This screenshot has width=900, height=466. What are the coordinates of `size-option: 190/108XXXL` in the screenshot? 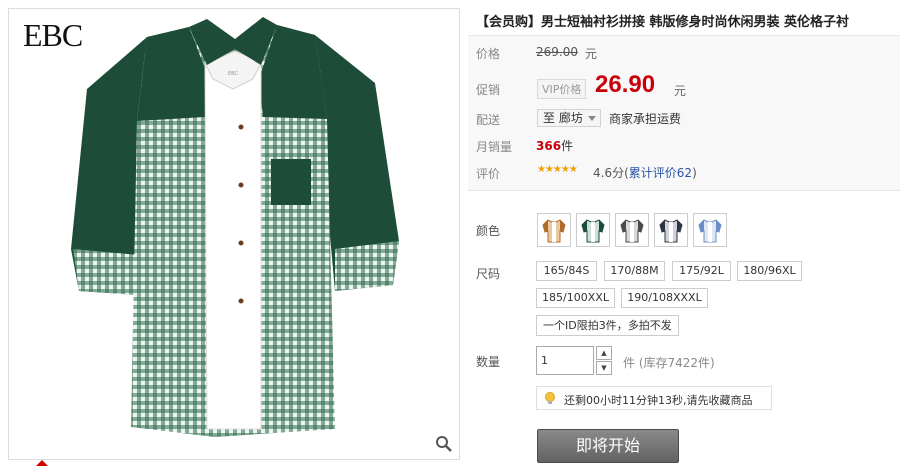 It's located at (664, 298).